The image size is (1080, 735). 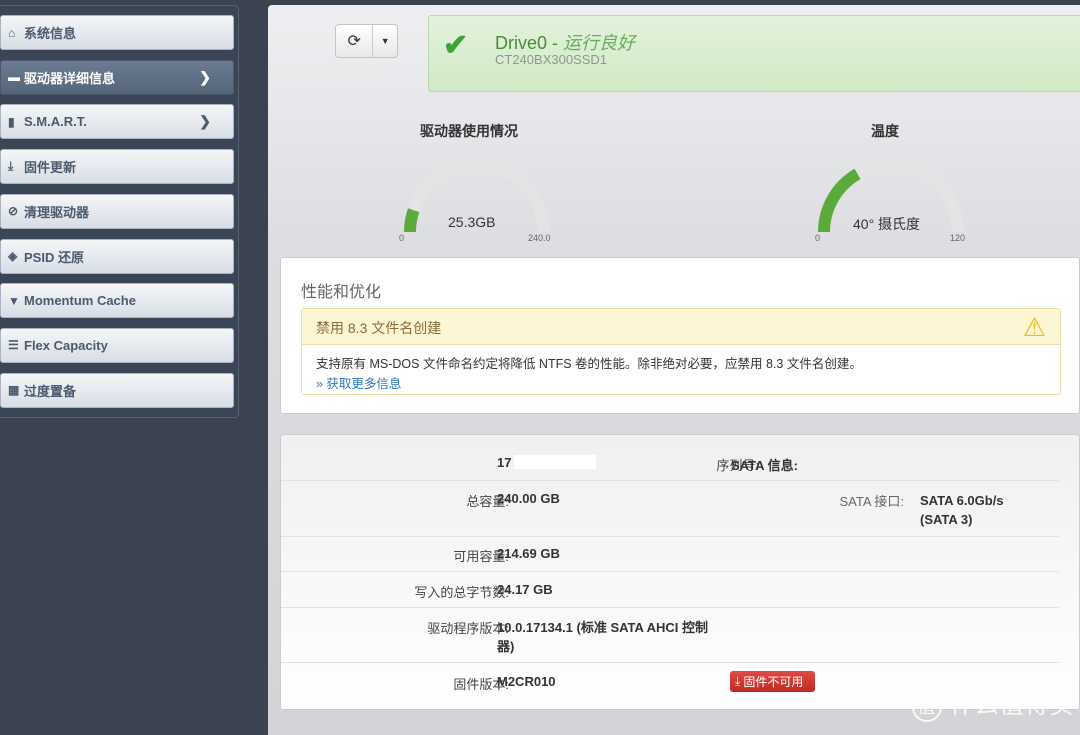 What do you see at coordinates (14, 77) in the screenshot?
I see `drive-icon: ▬` at bounding box center [14, 77].